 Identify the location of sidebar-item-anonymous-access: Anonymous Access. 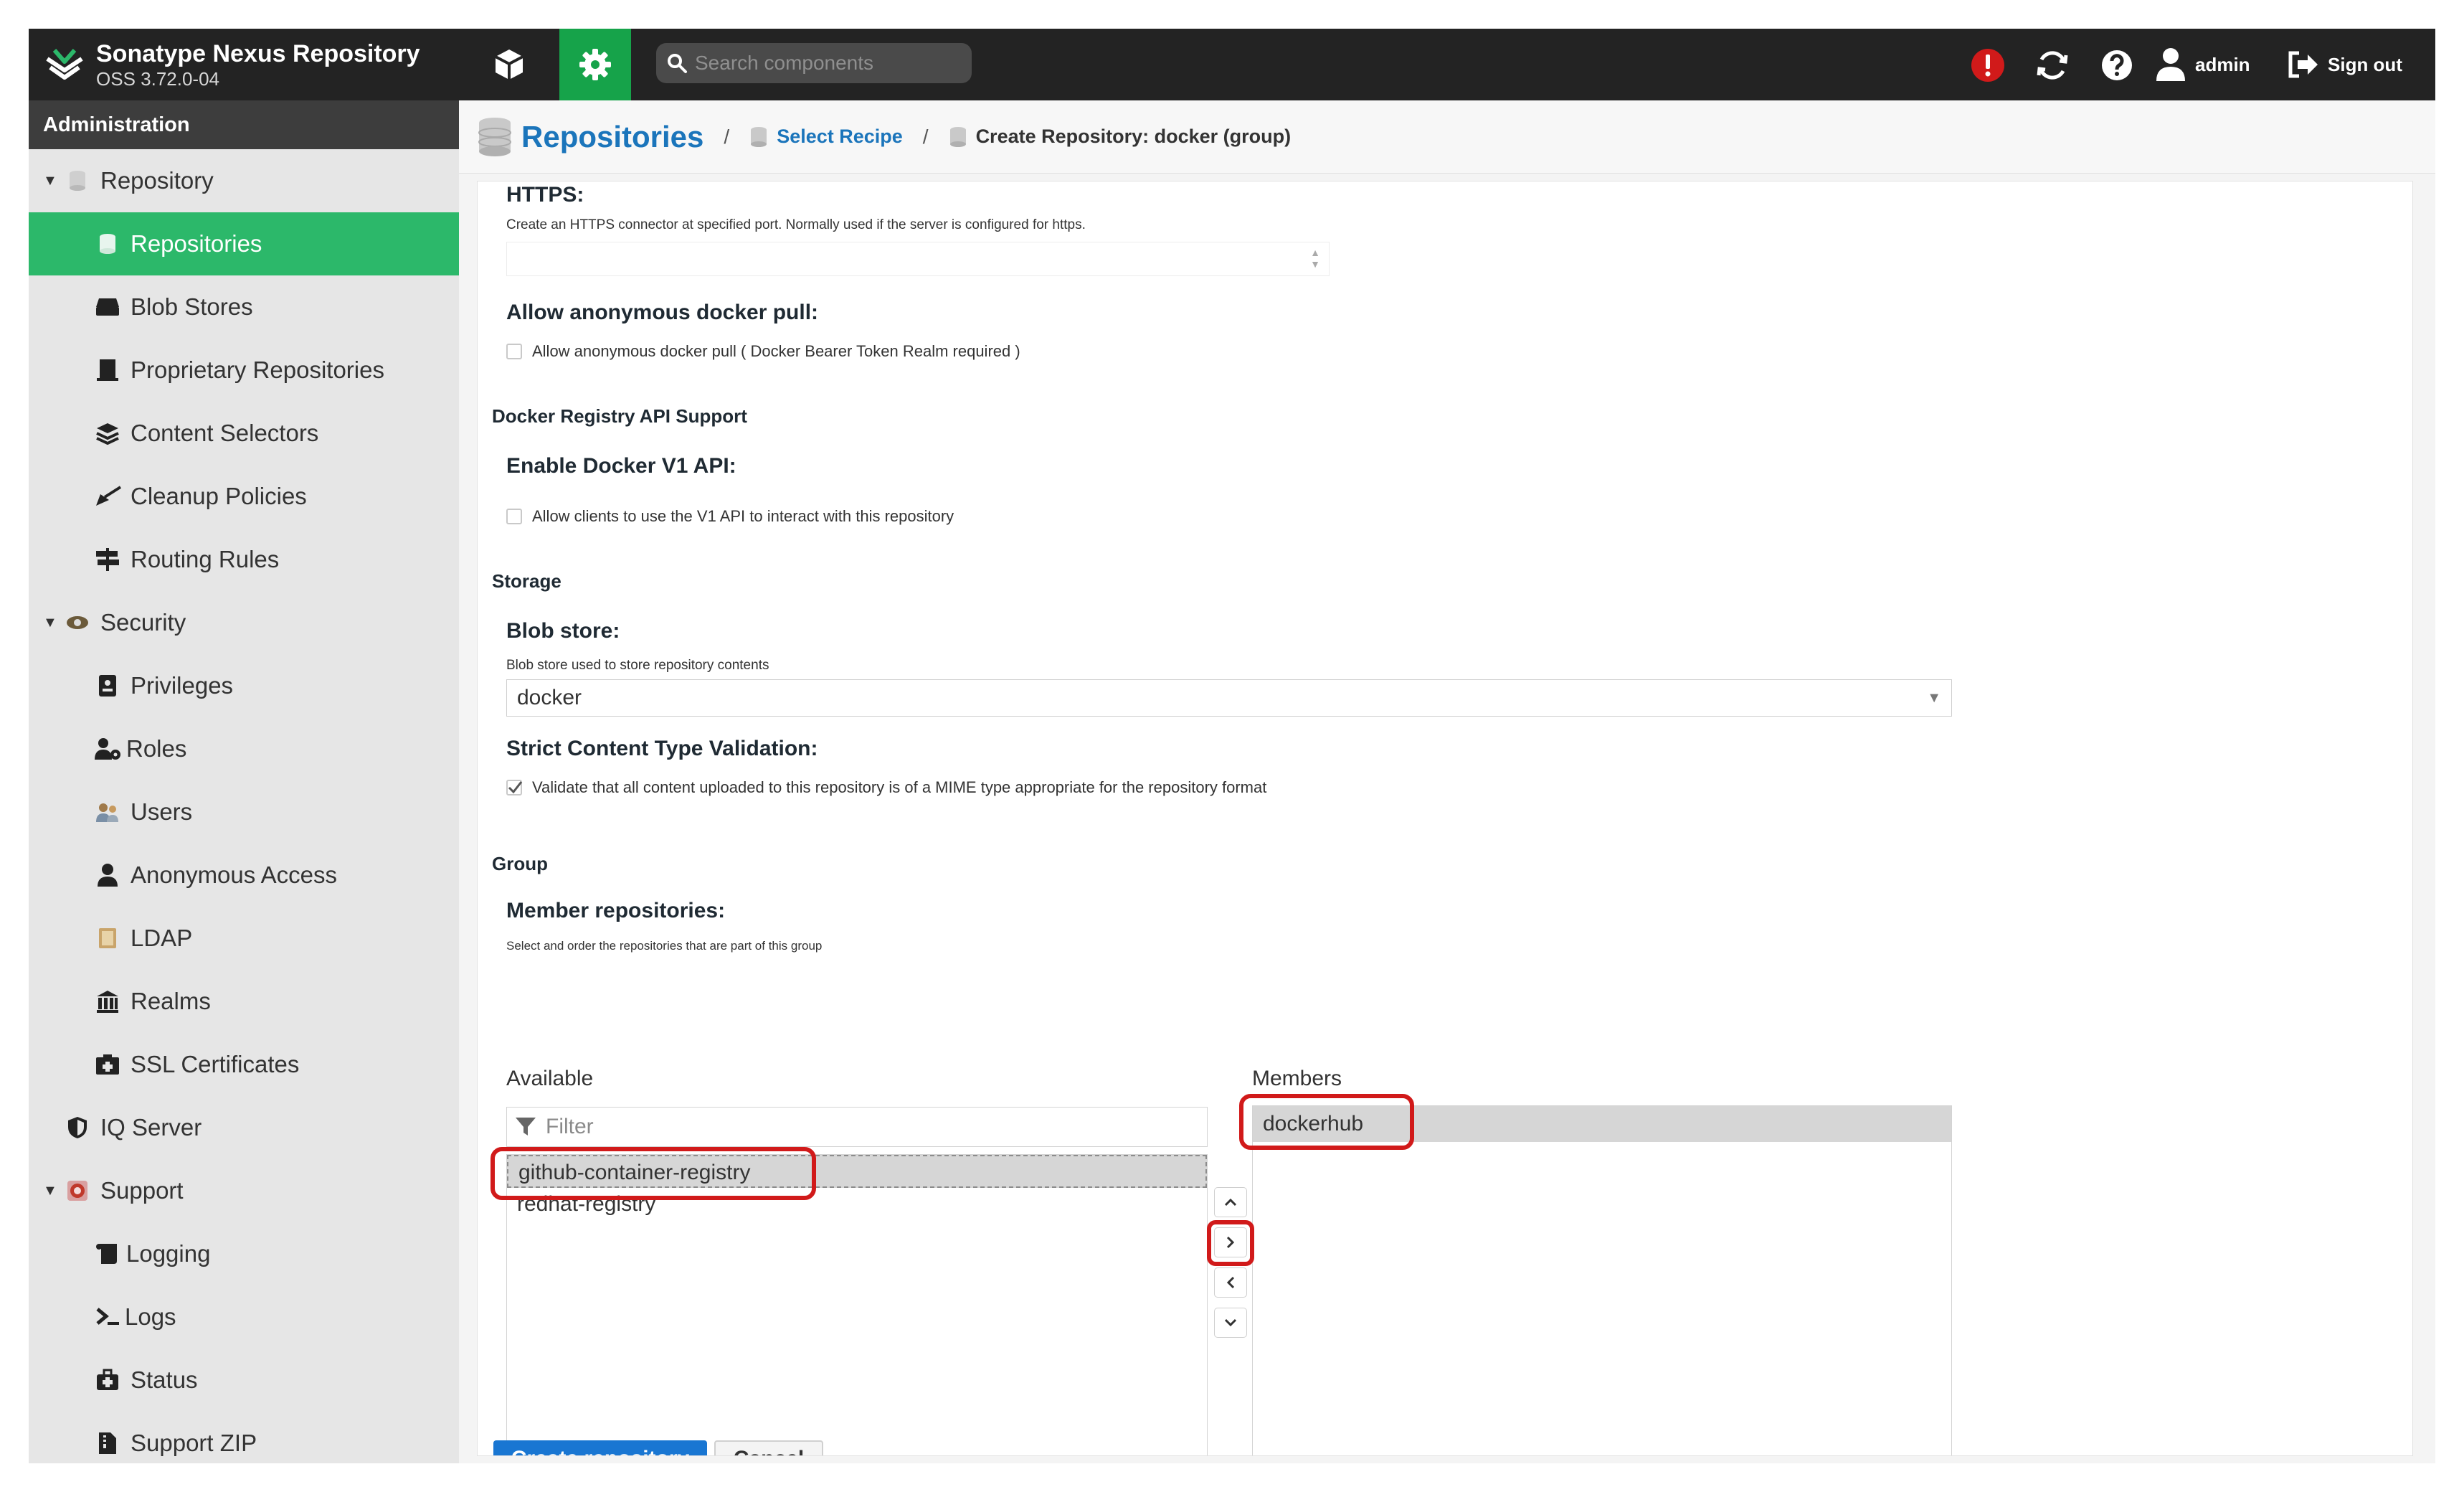
(244, 876).